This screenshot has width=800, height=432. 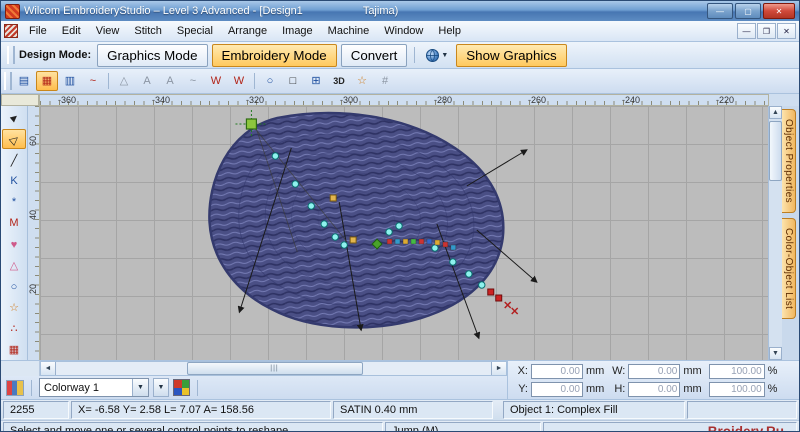 I want to click on ellipse-tool: ○, so click(x=14, y=287).